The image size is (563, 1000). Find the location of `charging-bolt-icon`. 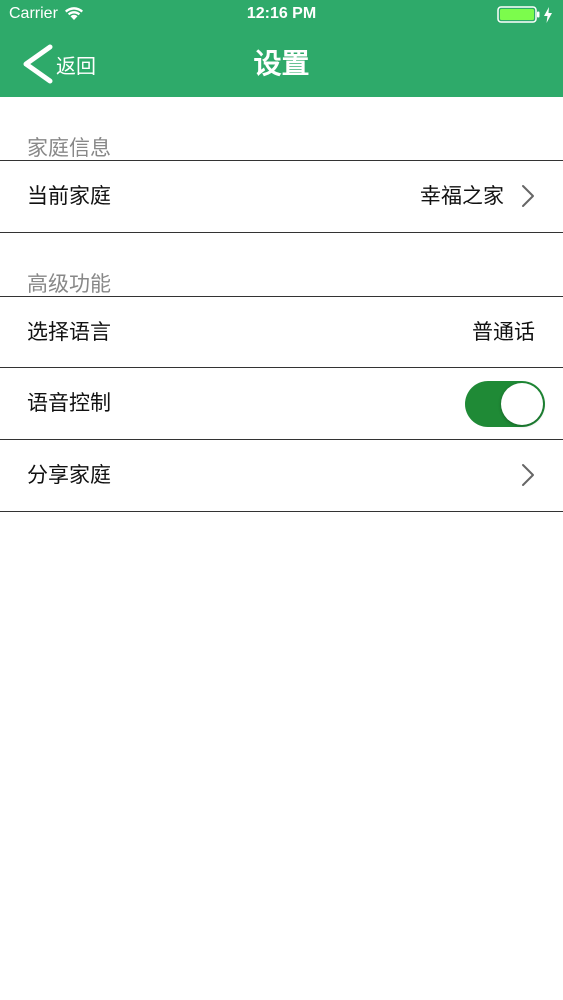

charging-bolt-icon is located at coordinates (548, 14).